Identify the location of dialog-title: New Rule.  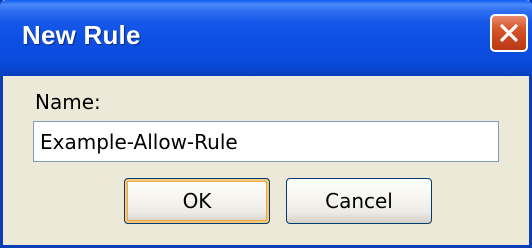
(81, 35).